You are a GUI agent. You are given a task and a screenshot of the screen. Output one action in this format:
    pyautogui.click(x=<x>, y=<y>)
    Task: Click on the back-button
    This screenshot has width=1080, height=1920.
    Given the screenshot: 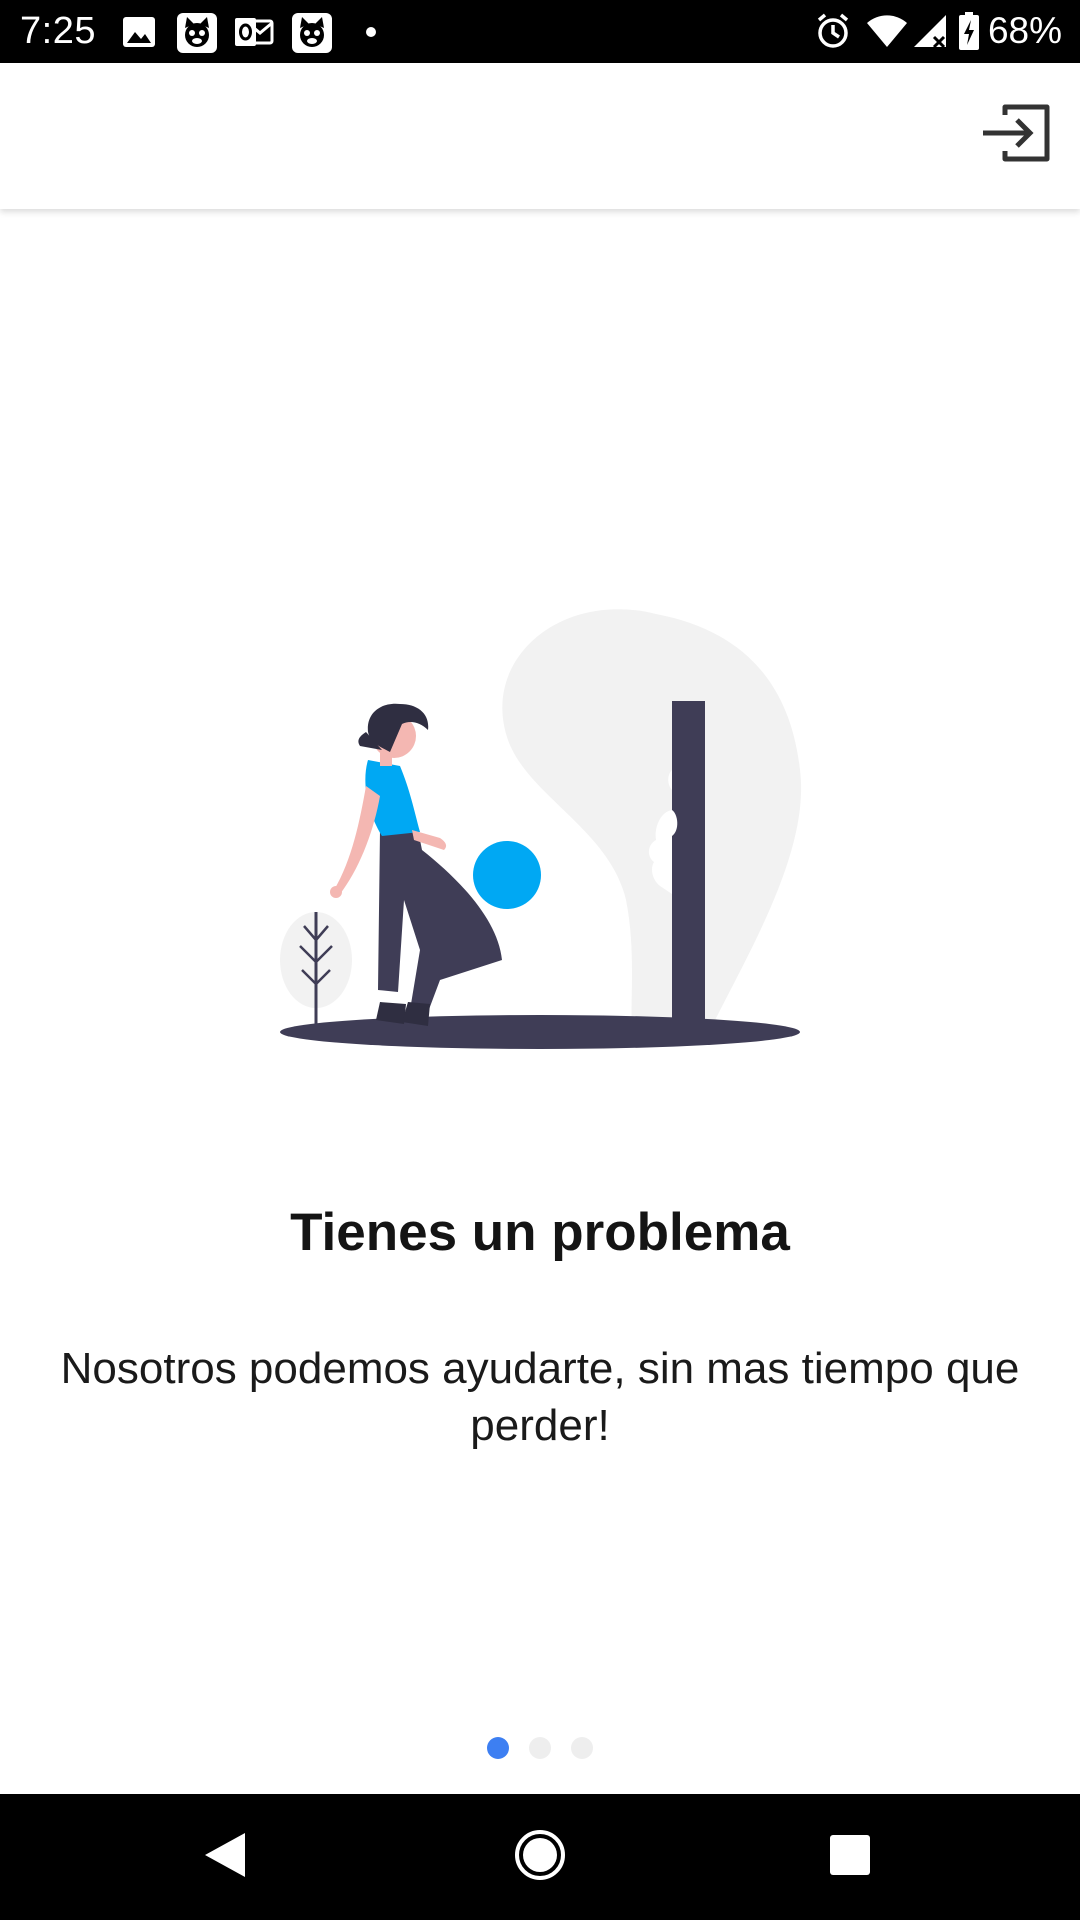 What is the action you would take?
    pyautogui.click(x=225, y=1857)
    